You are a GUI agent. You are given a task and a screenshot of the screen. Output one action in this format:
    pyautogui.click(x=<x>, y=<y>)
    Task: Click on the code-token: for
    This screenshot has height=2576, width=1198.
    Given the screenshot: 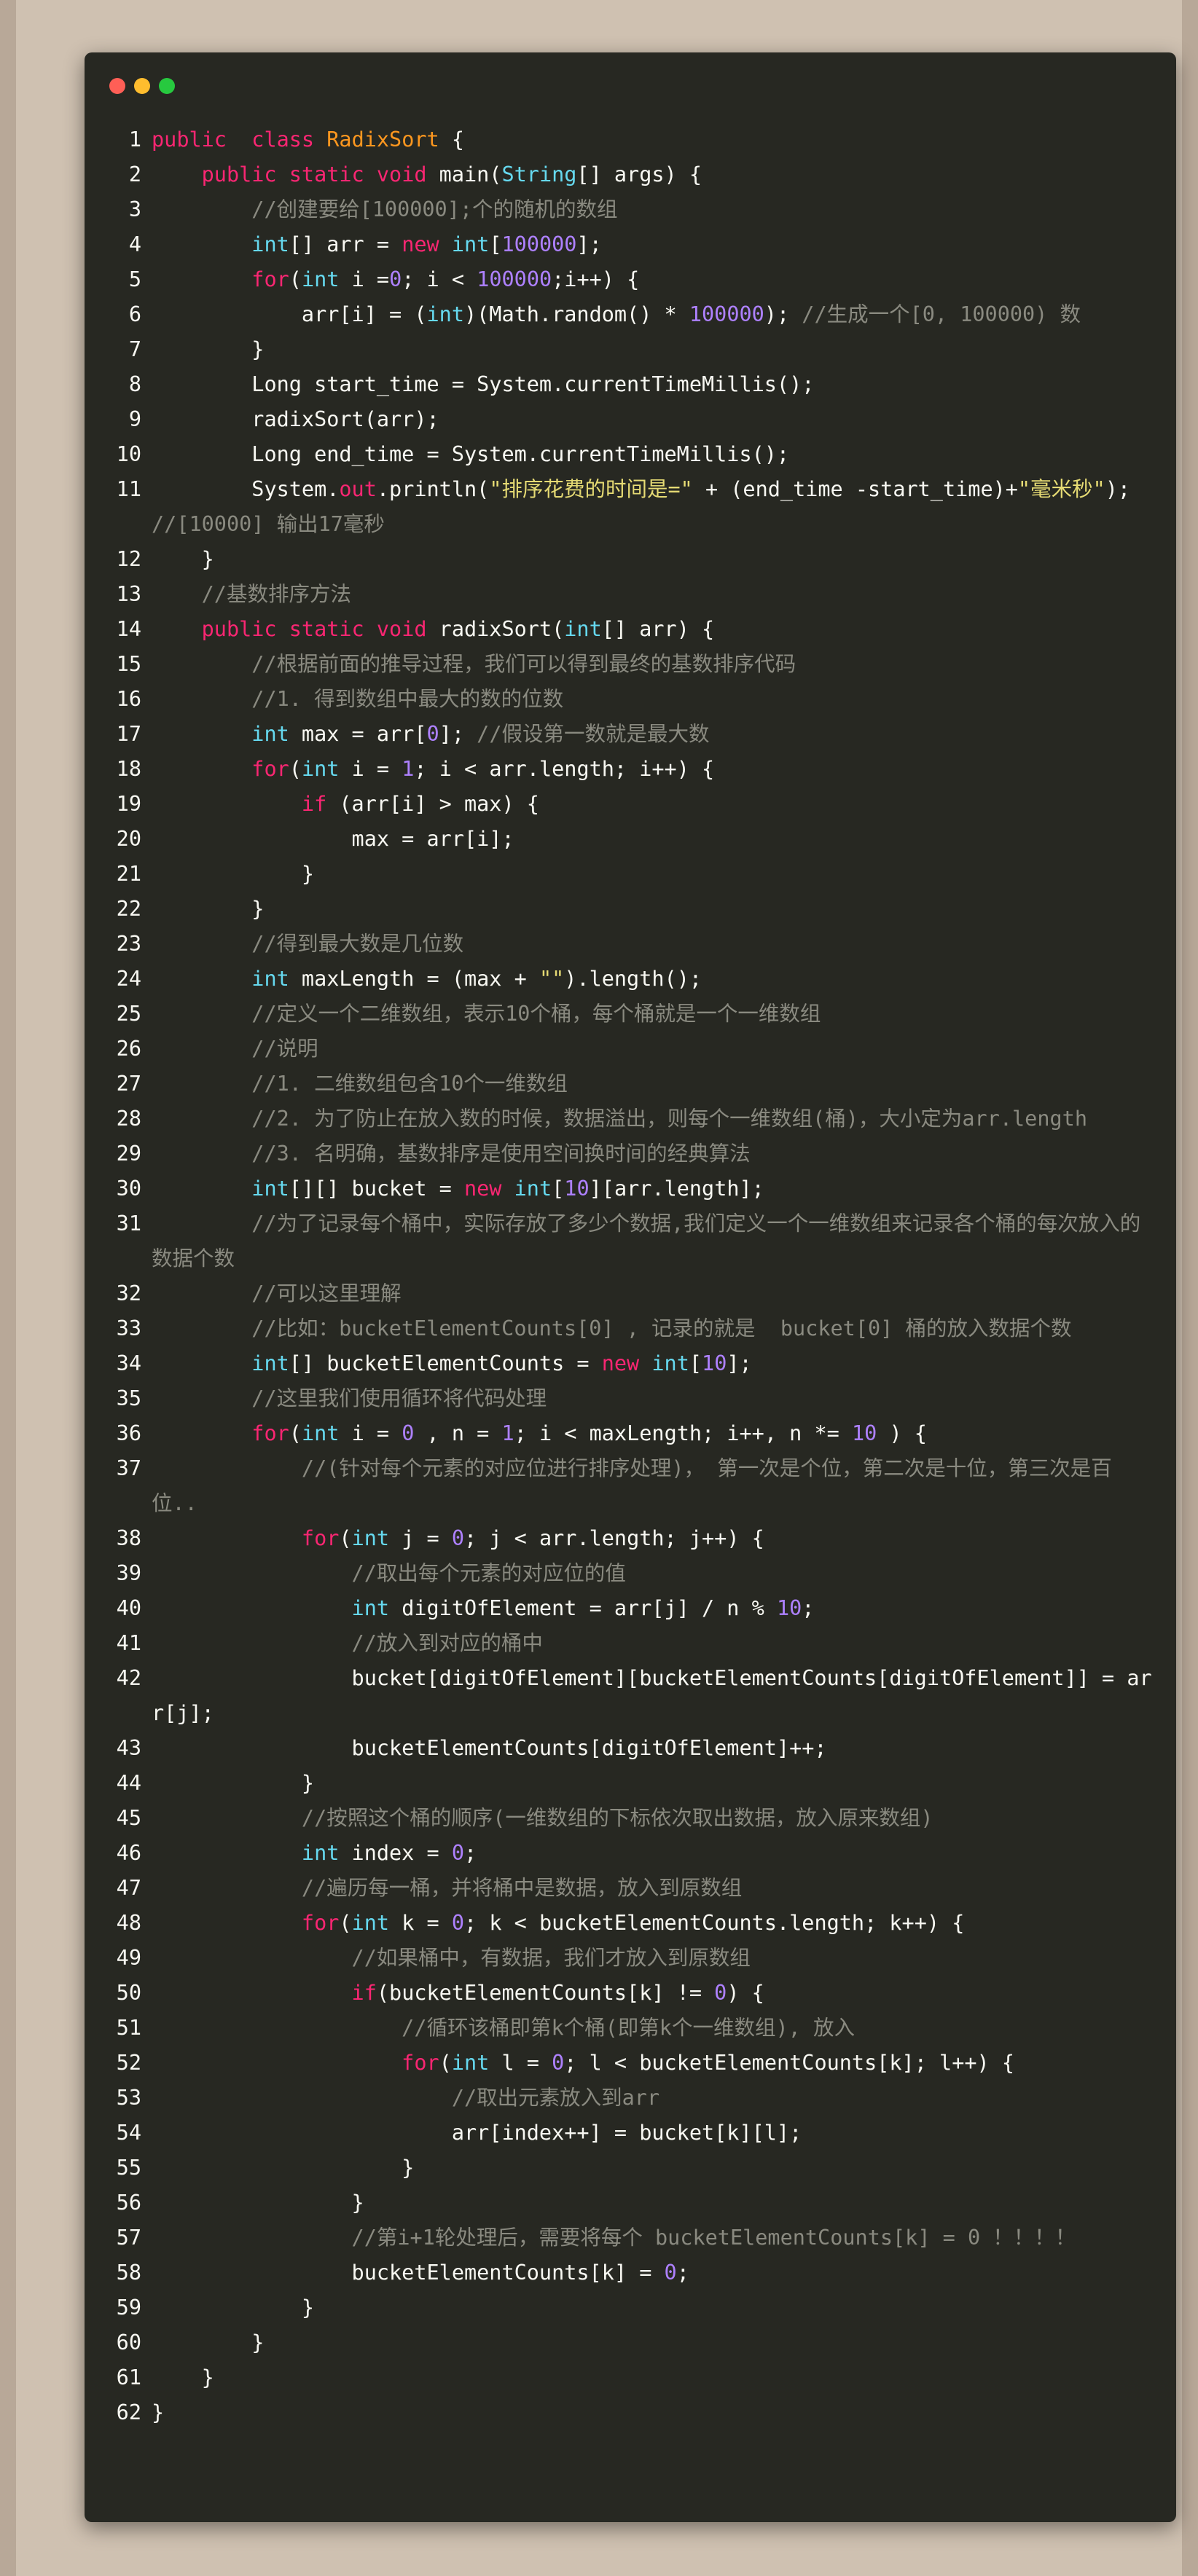 What is the action you would take?
    pyautogui.click(x=321, y=1923)
    